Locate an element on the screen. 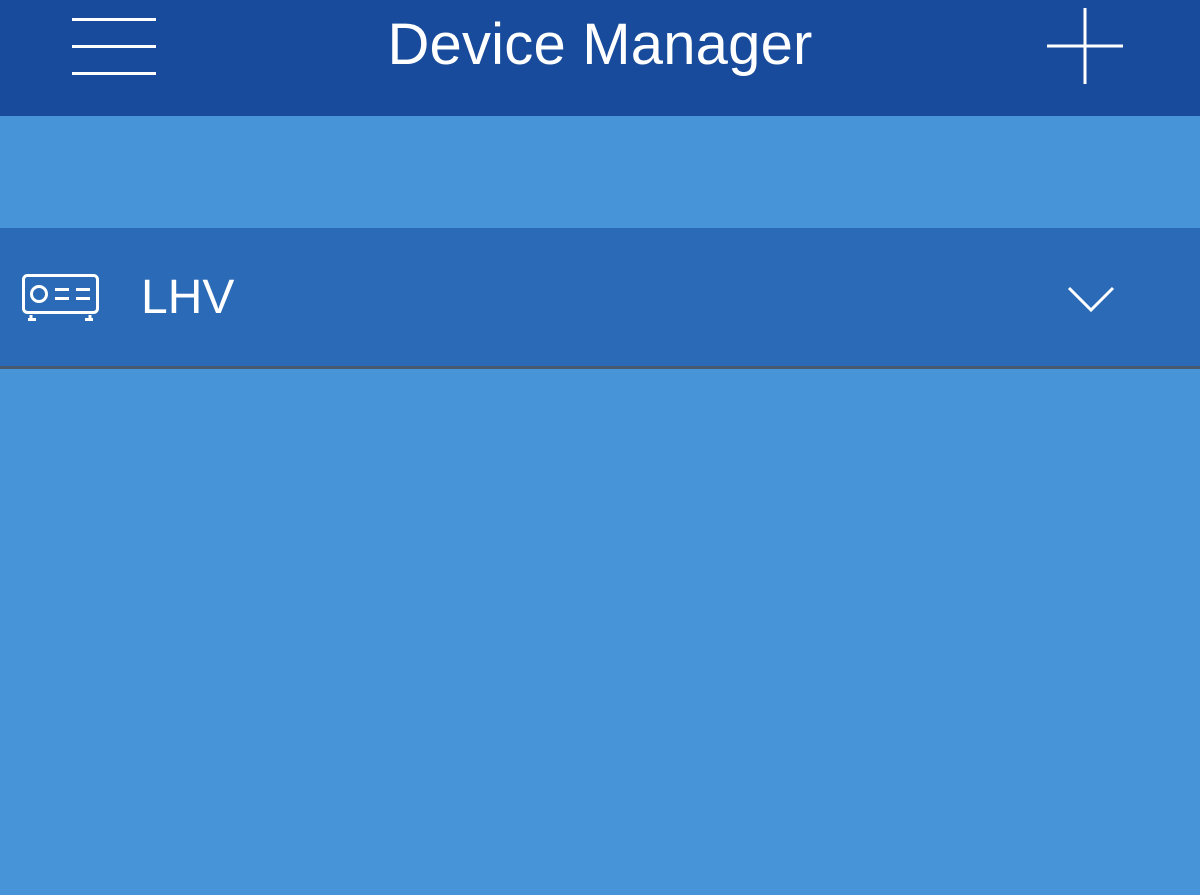  hamburger-menu-icon is located at coordinates (114, 46).